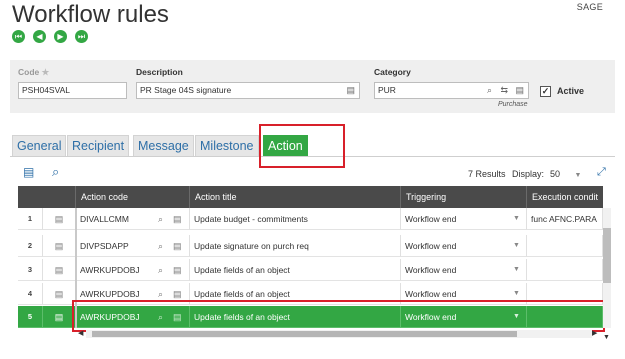  What do you see at coordinates (30, 246) in the screenshot?
I see `row-number: 2` at bounding box center [30, 246].